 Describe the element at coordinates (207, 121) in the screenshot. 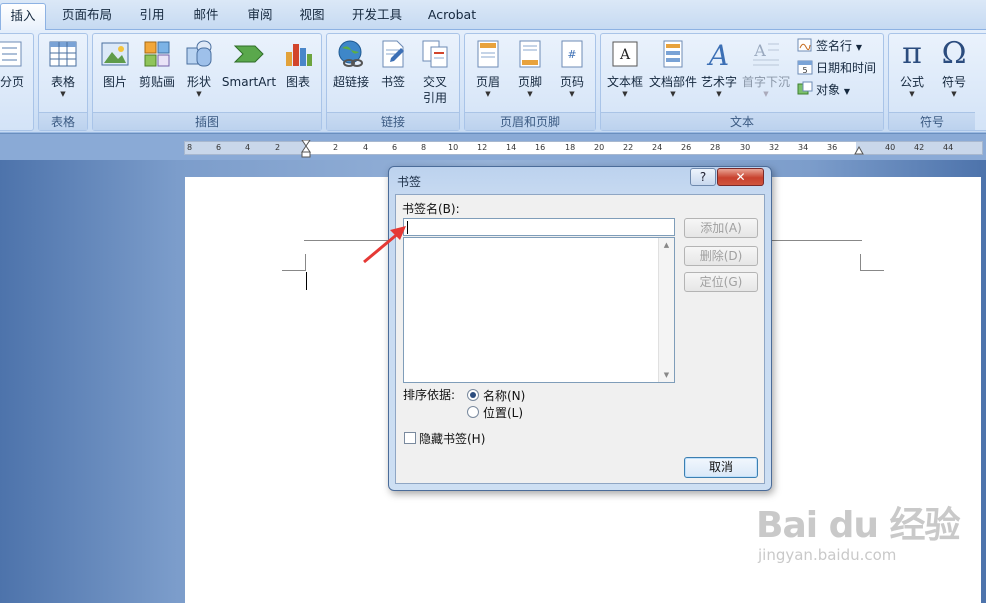

I see `group-label-illustrations: 插图` at that location.